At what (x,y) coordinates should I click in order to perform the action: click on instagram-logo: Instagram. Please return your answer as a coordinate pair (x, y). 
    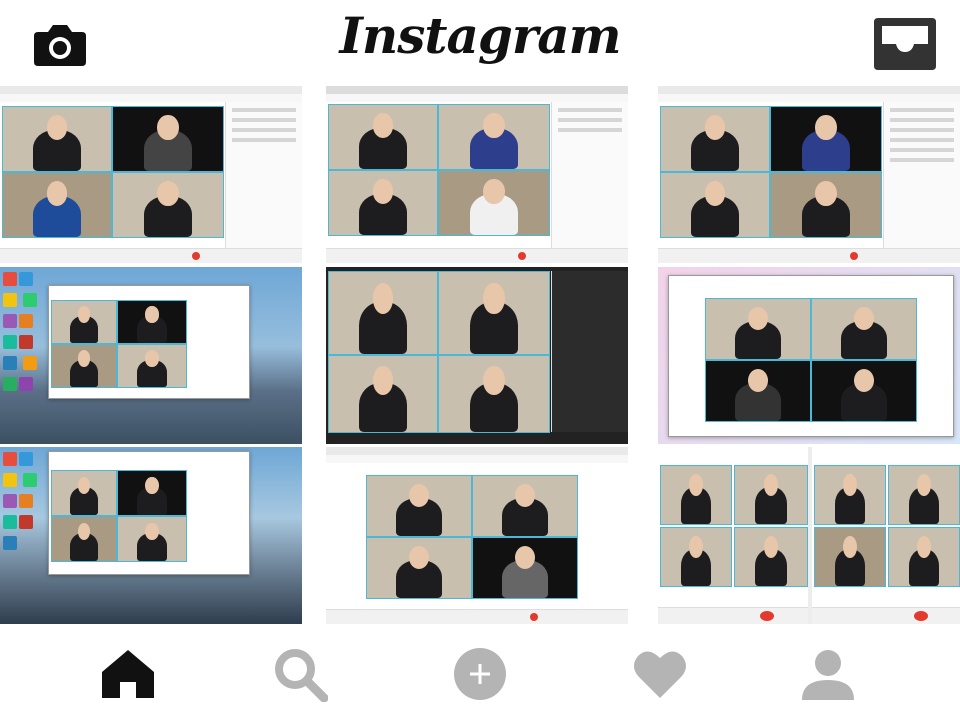
    Looking at the image, I should click on (480, 35).